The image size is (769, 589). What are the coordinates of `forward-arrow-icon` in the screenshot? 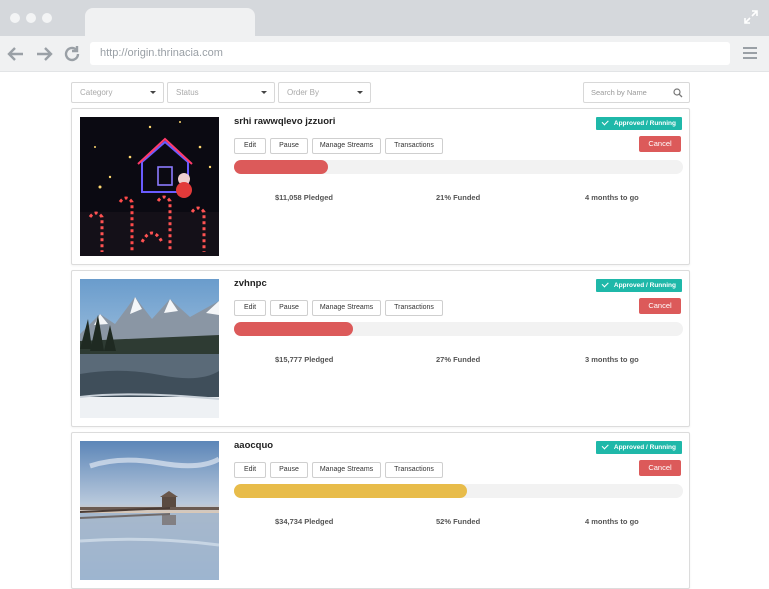 It's located at (44, 54).